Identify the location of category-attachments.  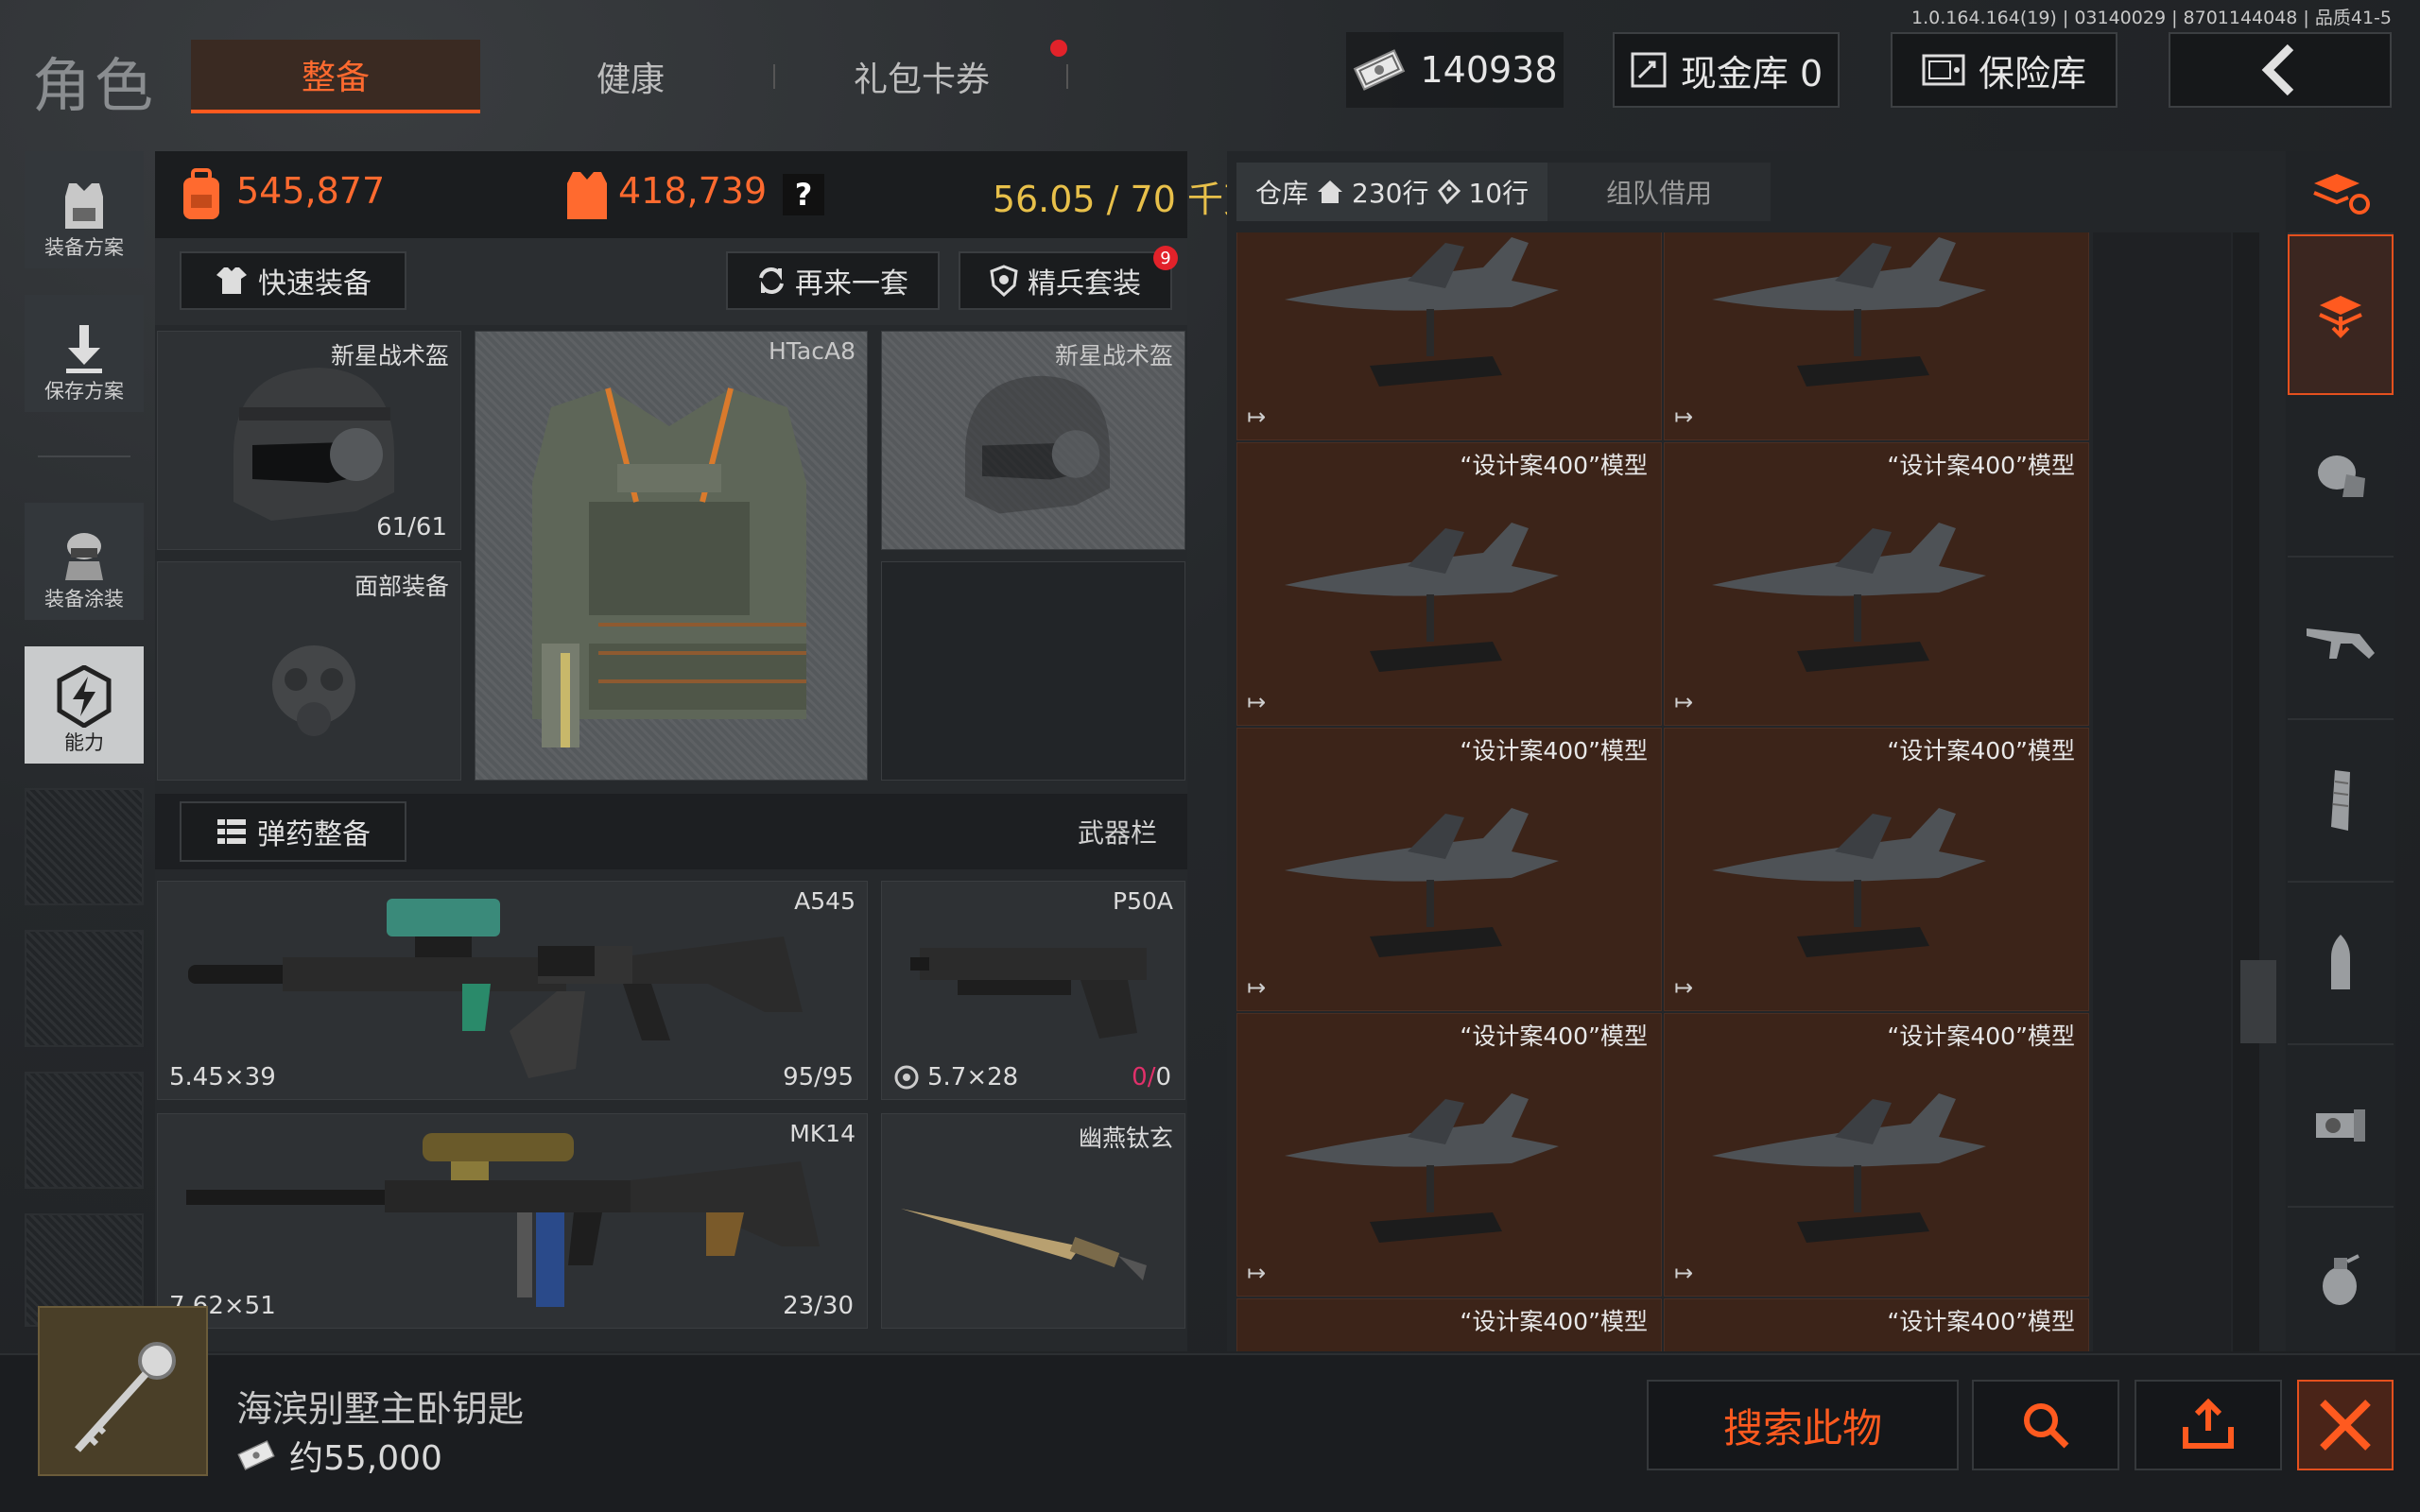
(2341, 1127).